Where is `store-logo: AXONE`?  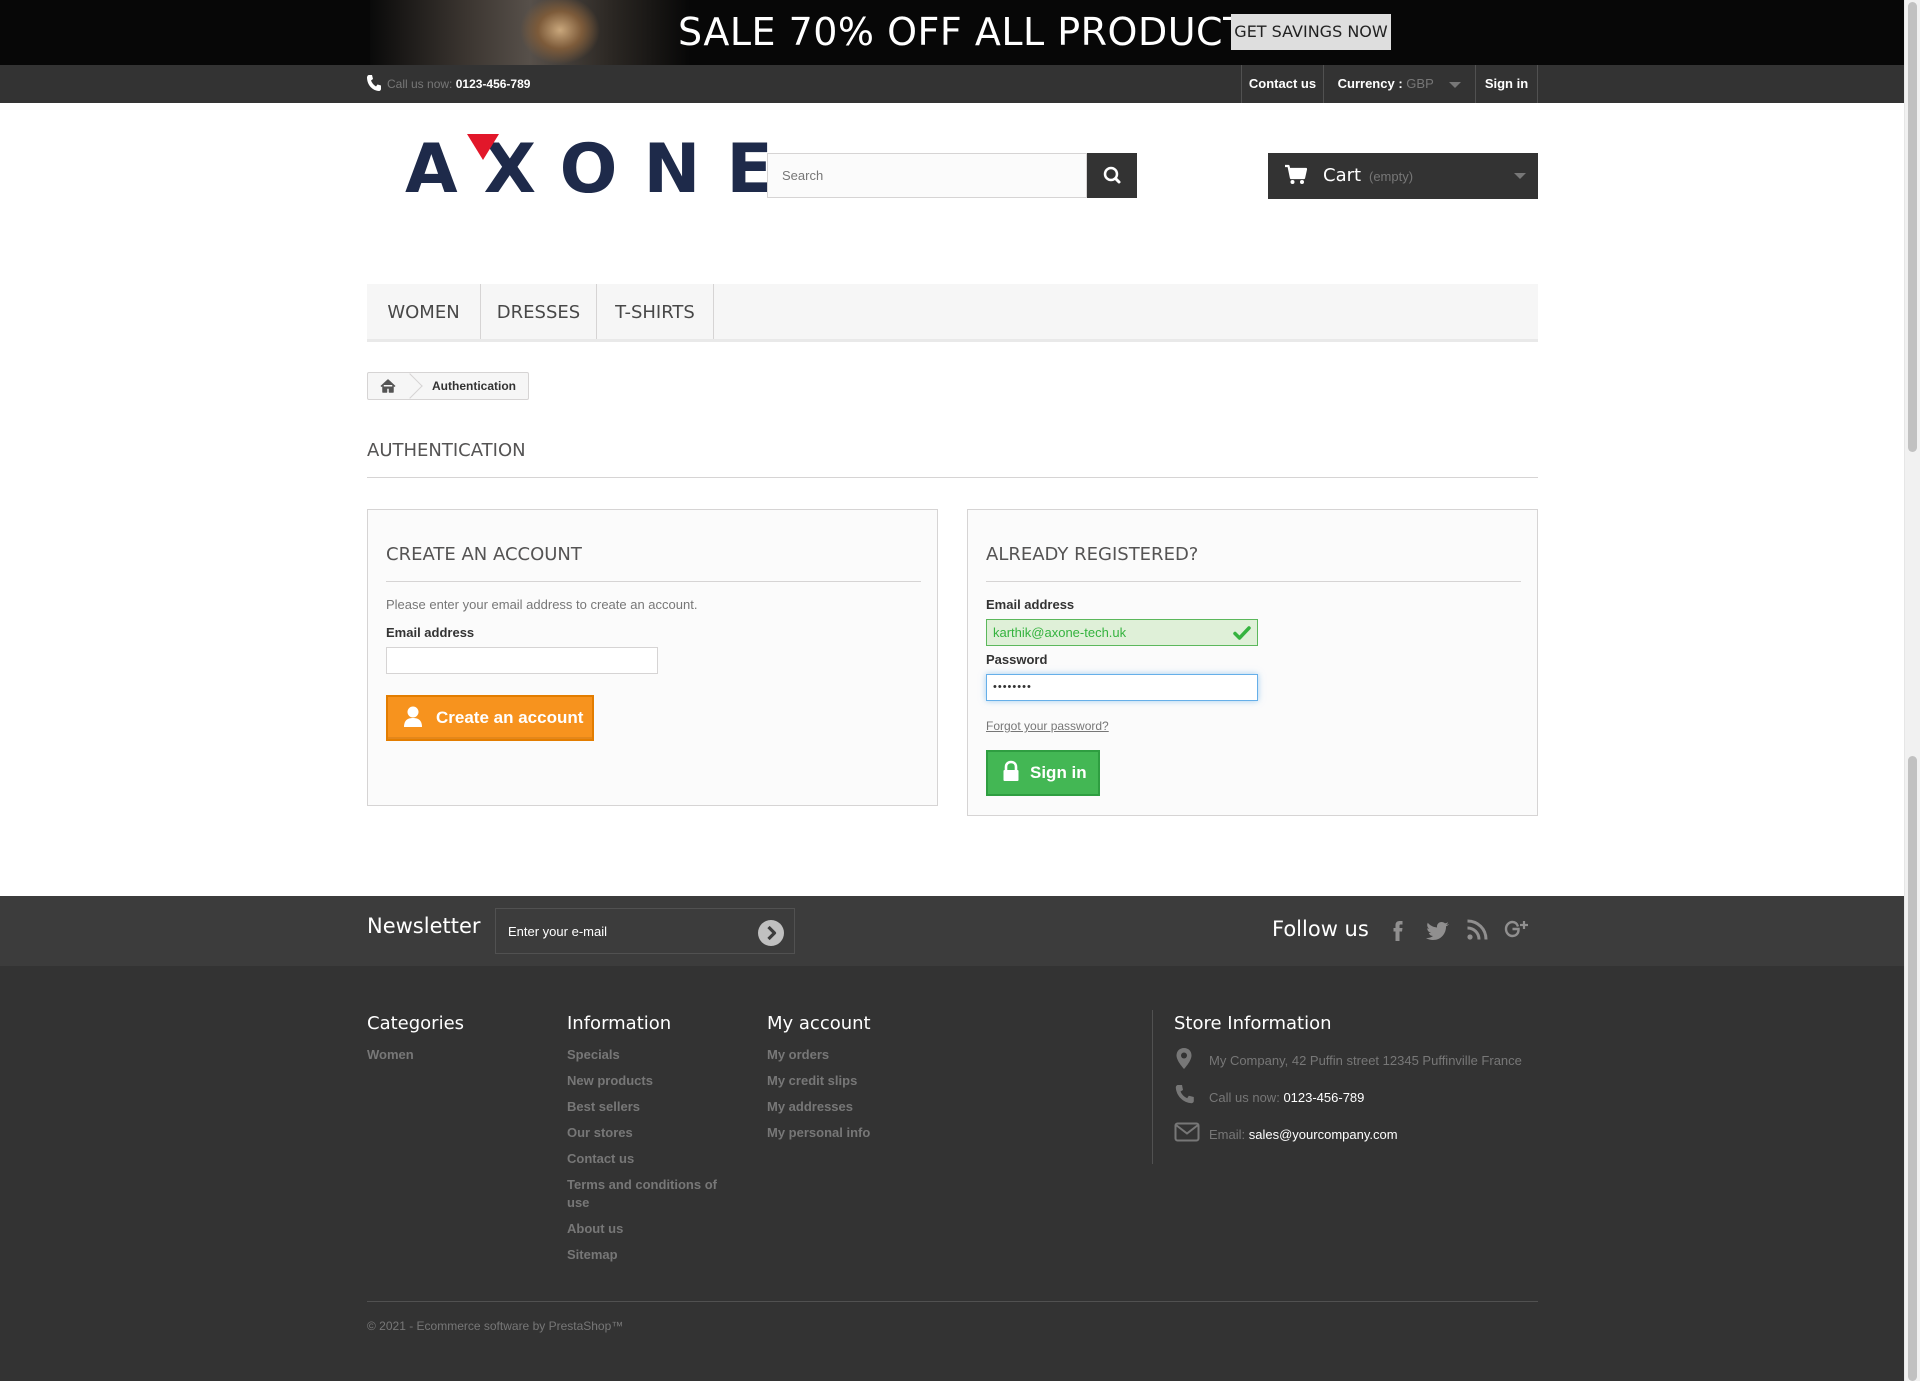 store-logo: AXONE is located at coordinates (602, 170).